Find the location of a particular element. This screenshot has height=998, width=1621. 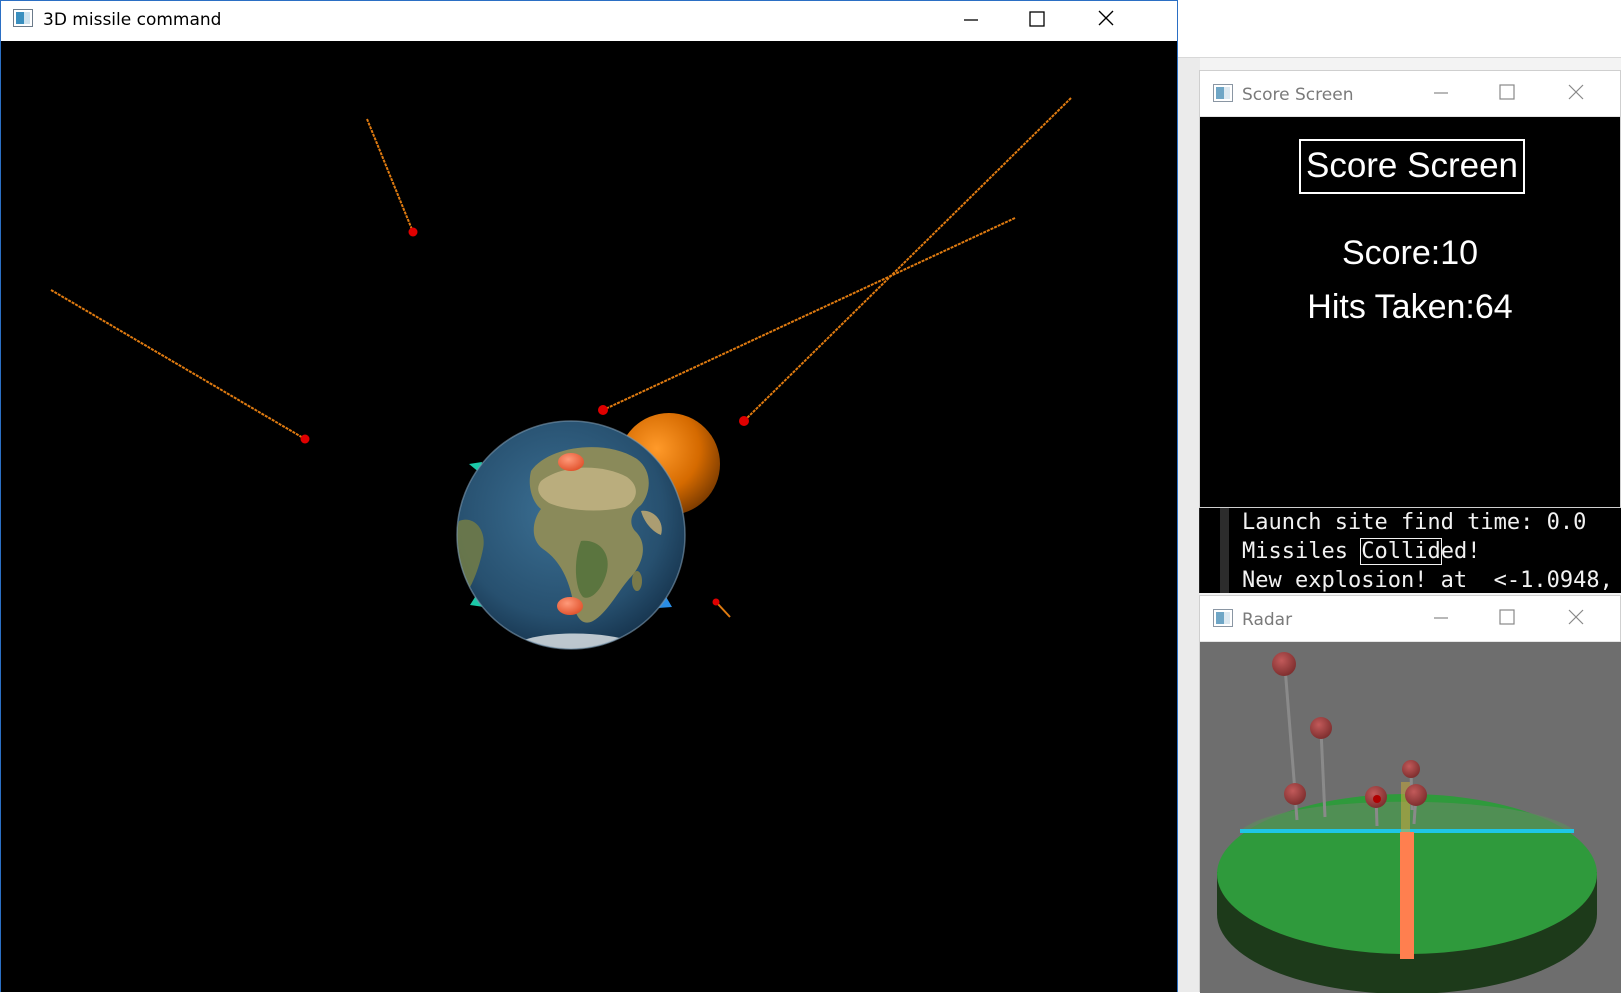

background-gutter is located at coordinates (1189, 525).